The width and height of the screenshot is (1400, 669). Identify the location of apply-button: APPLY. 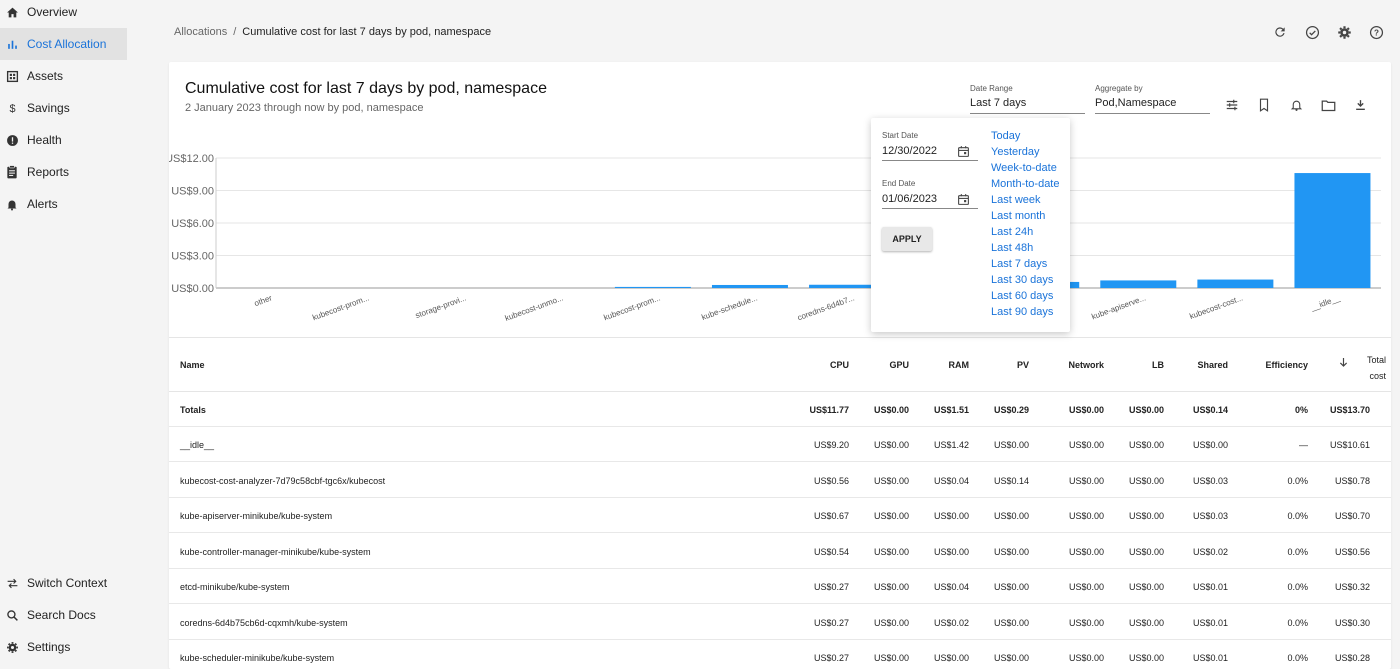
(907, 239).